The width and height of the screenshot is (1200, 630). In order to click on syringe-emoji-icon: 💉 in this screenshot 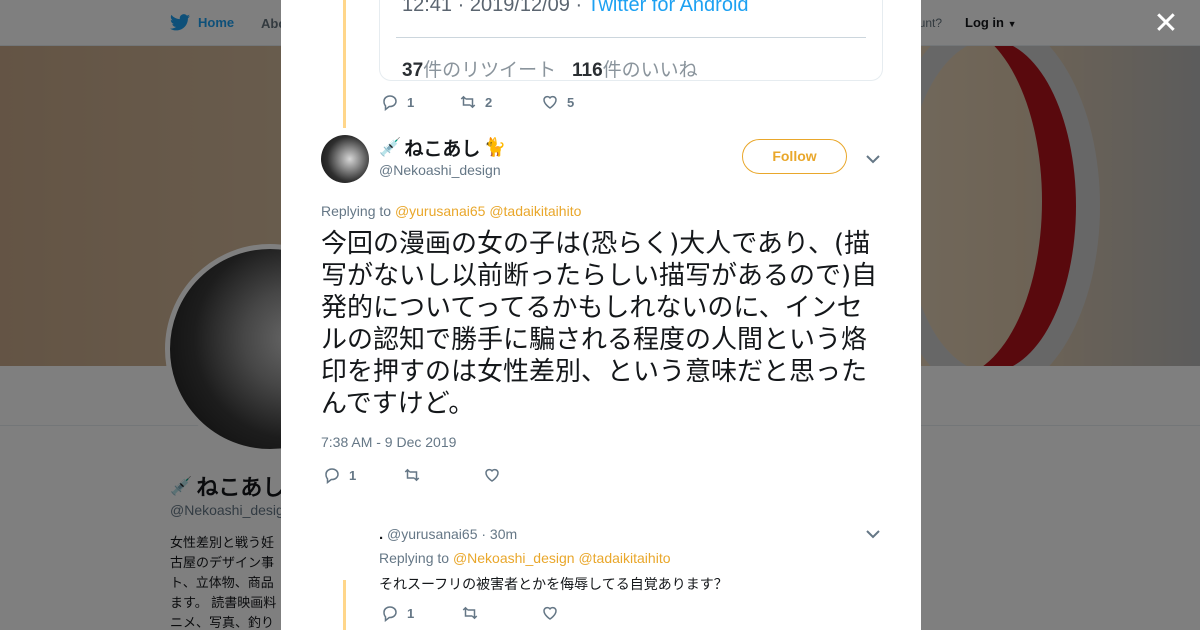, I will do `click(390, 147)`.